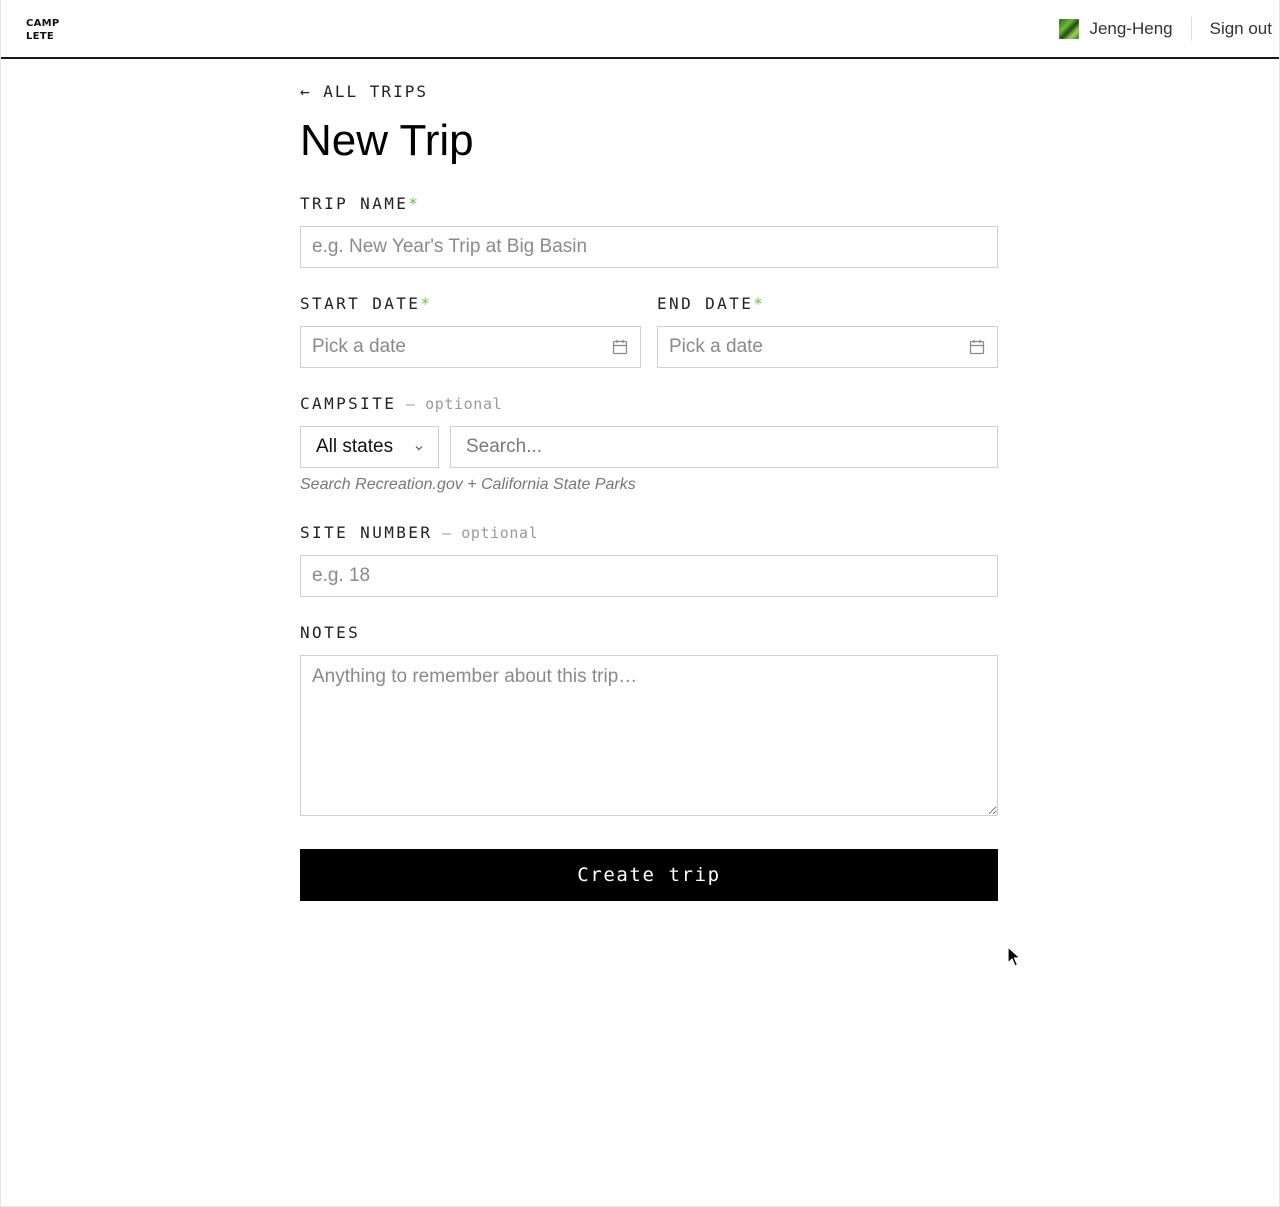  I want to click on end-date-placeholder: Pick a date, so click(716, 346).